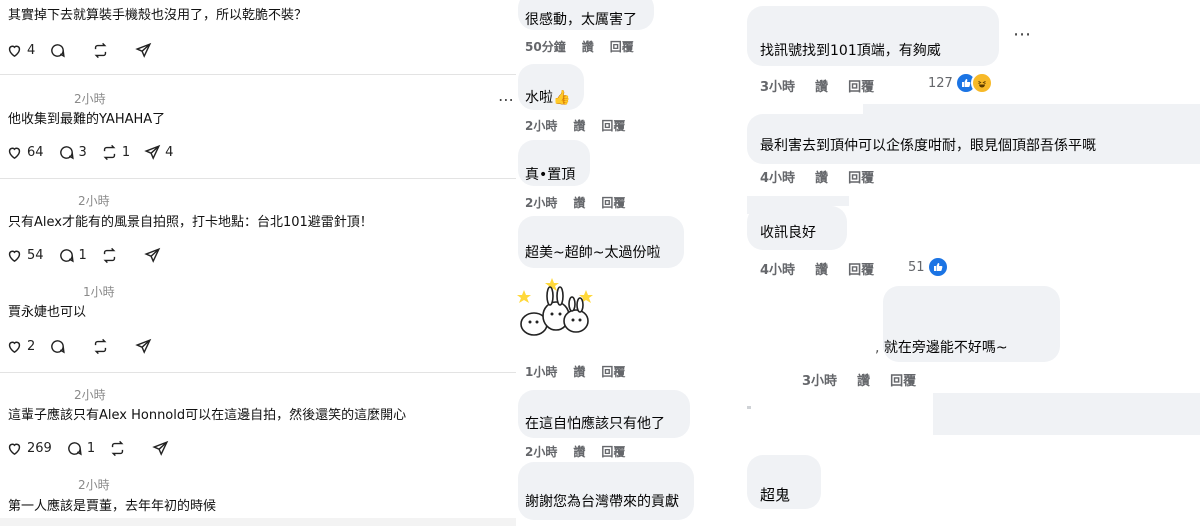  What do you see at coordinates (778, 270) in the screenshot?
I see `comment-time: 4小時` at bounding box center [778, 270].